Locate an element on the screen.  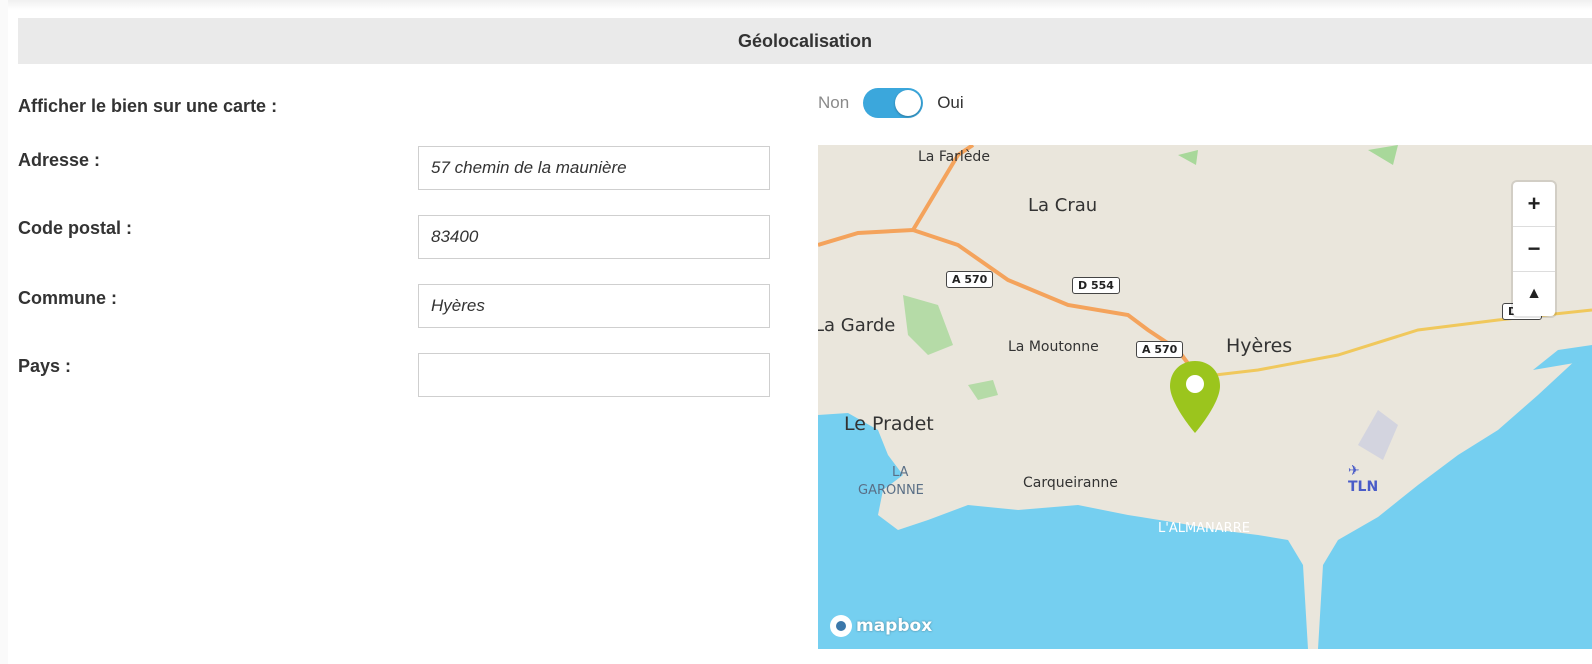
airport-label: TLN is located at coordinates (1363, 487).